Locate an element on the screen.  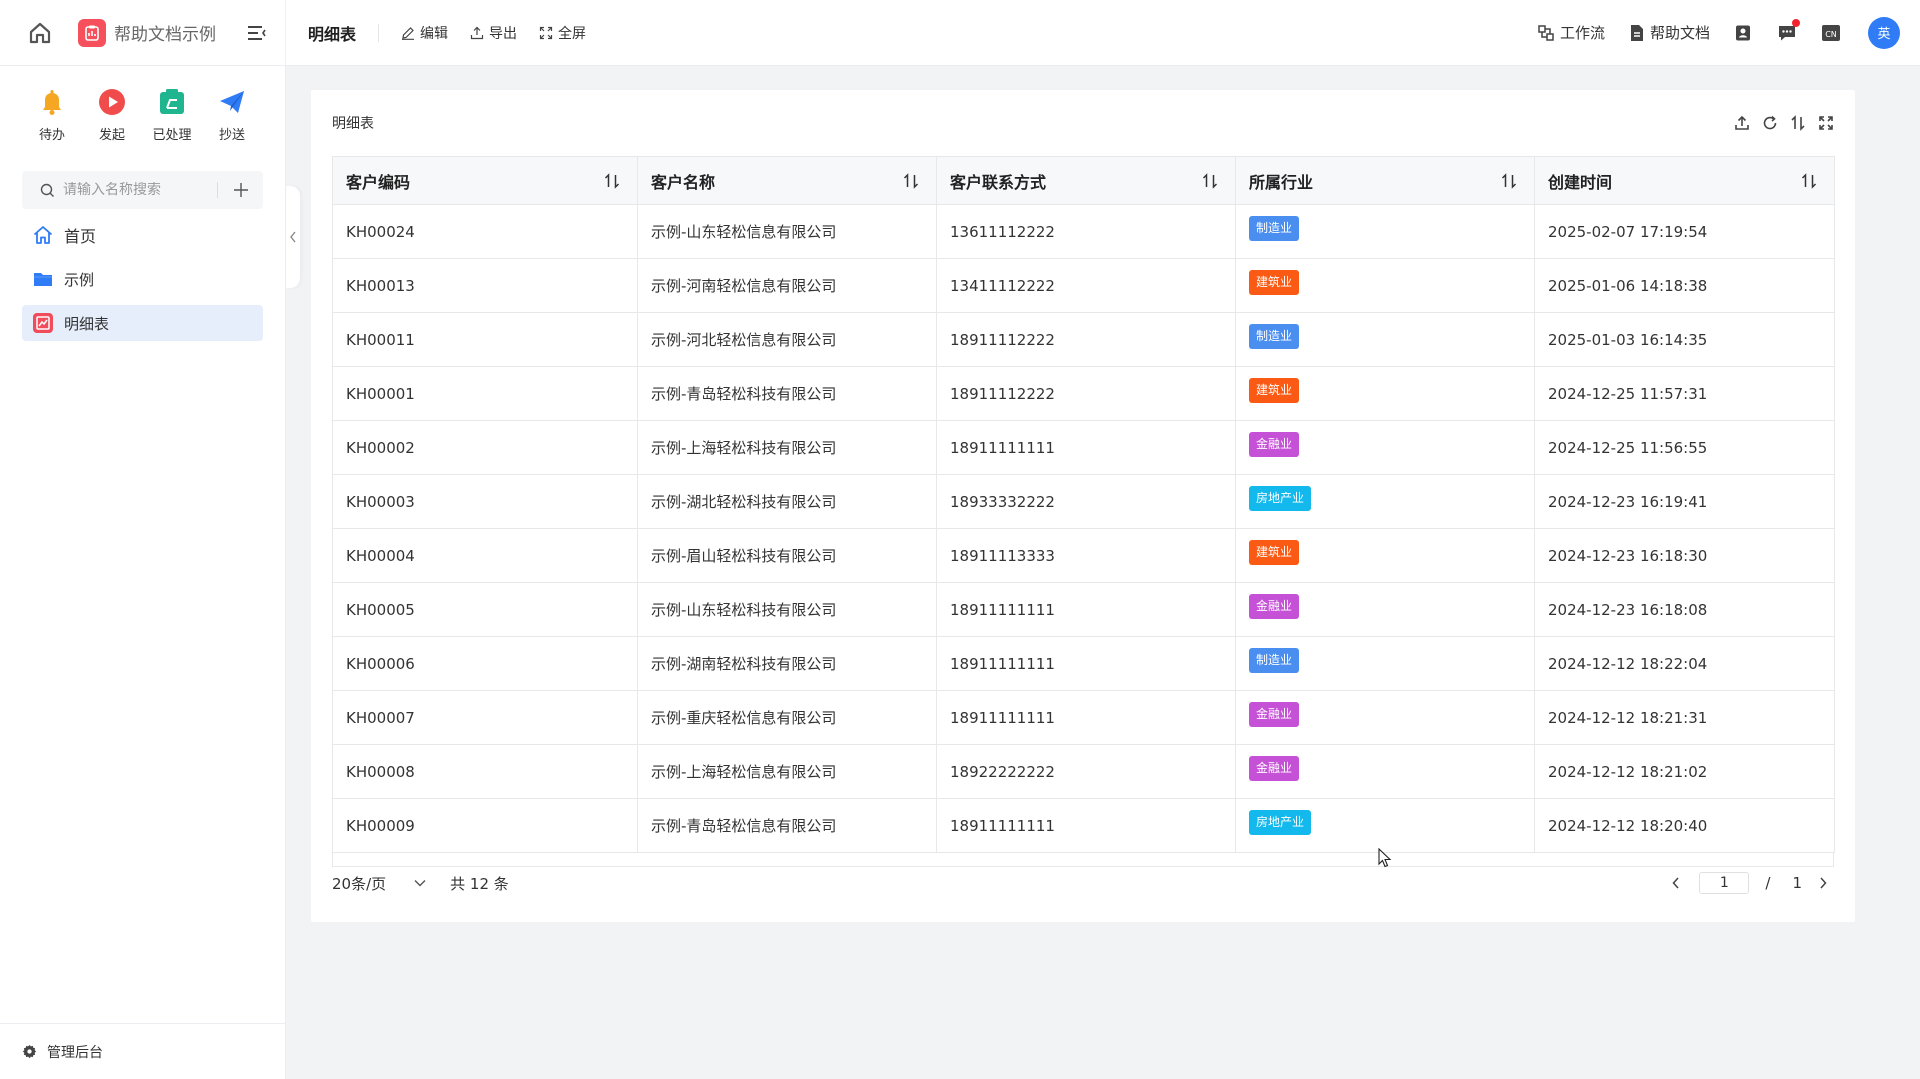
help-docs-button: 帮助文档 is located at coordinates (1669, 32).